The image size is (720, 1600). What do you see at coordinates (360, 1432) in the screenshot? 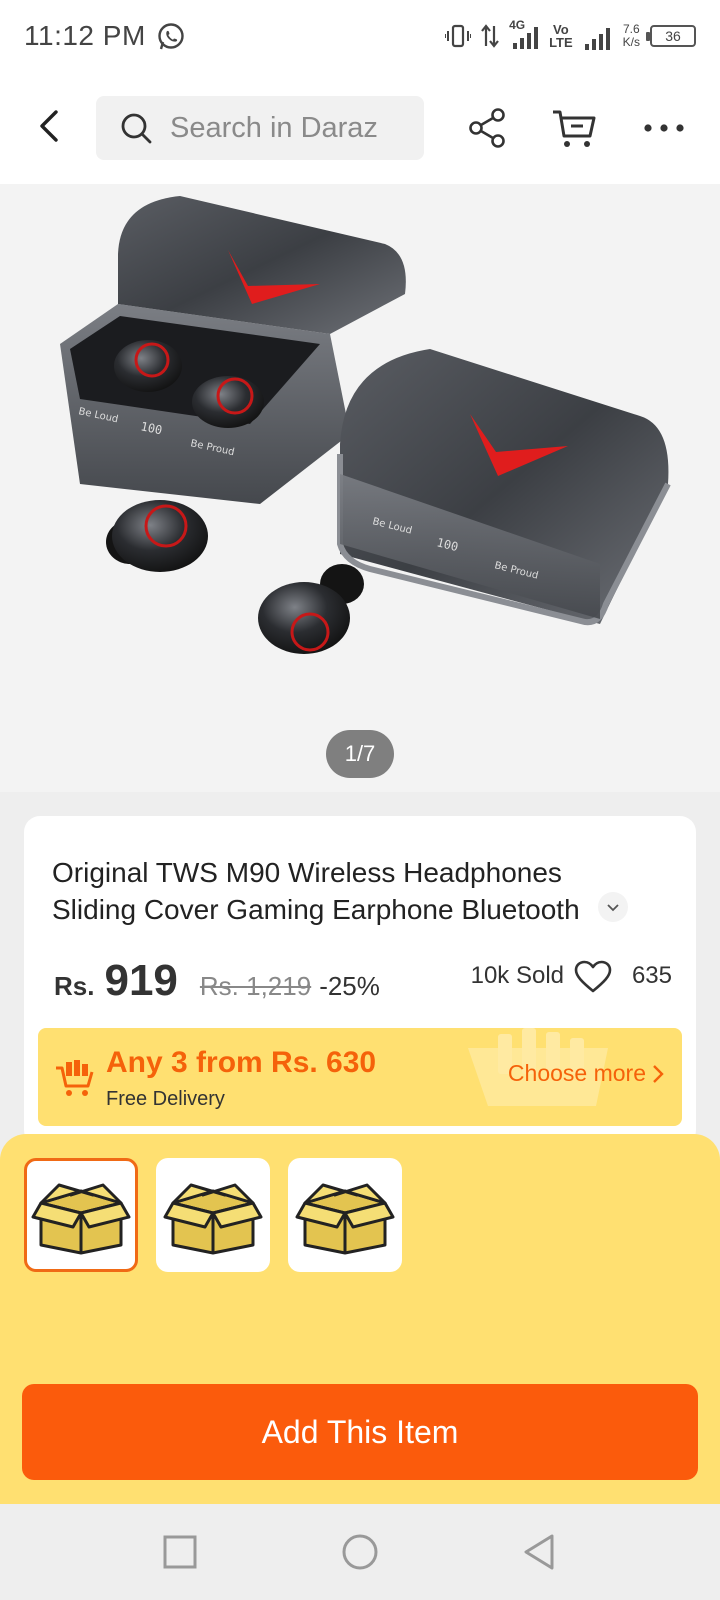
I see `add-this-item-button: Add This Item` at bounding box center [360, 1432].